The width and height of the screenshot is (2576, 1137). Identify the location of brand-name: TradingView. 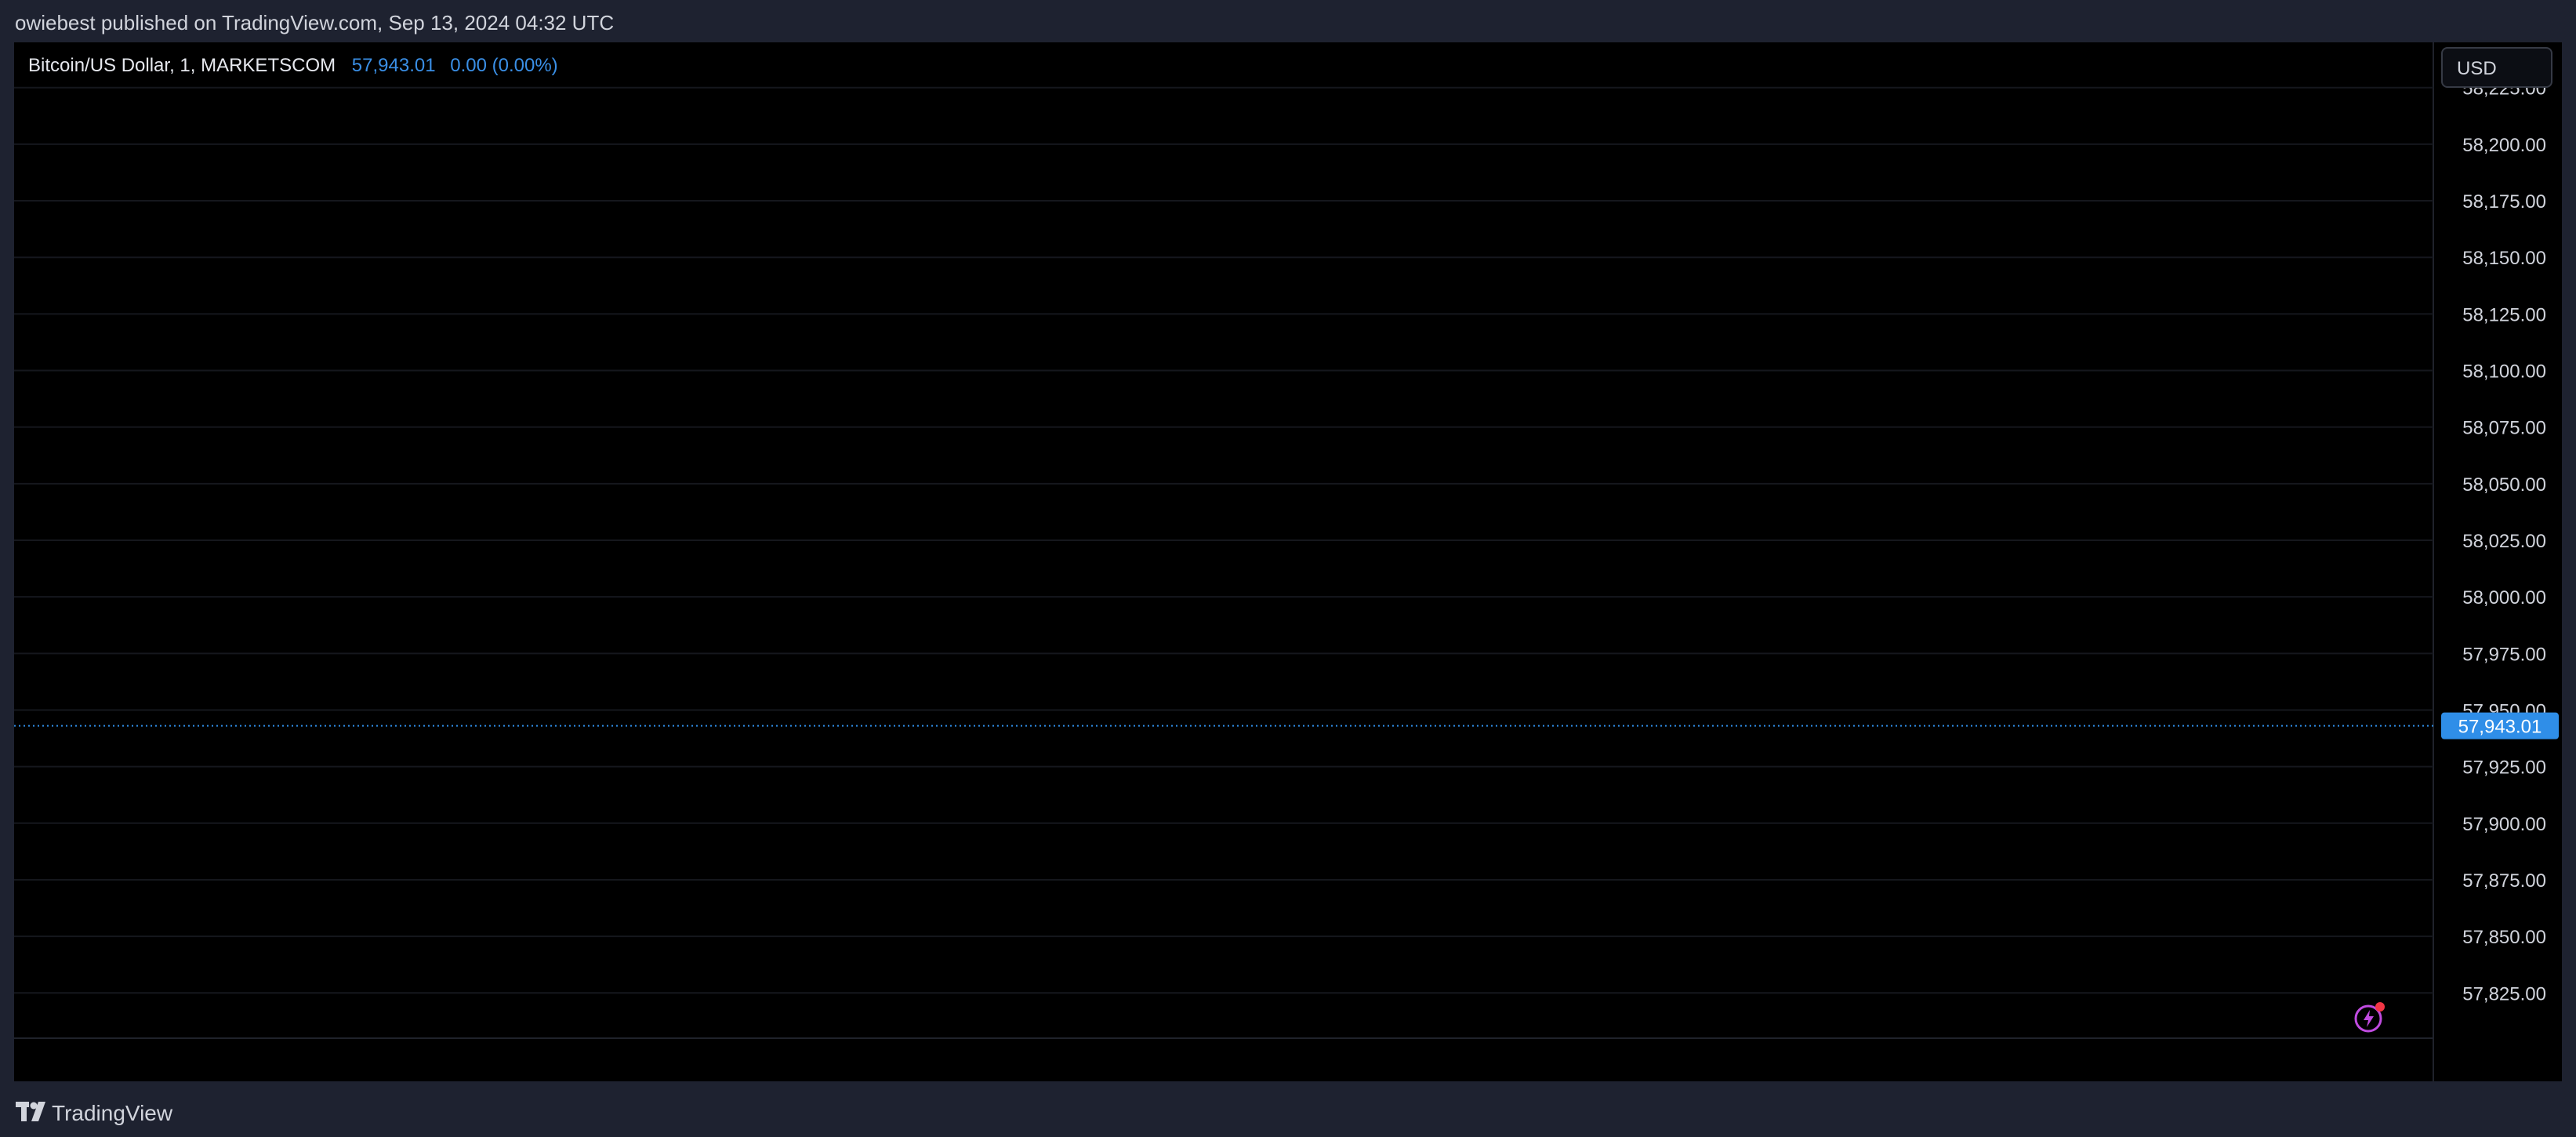
(112, 1113).